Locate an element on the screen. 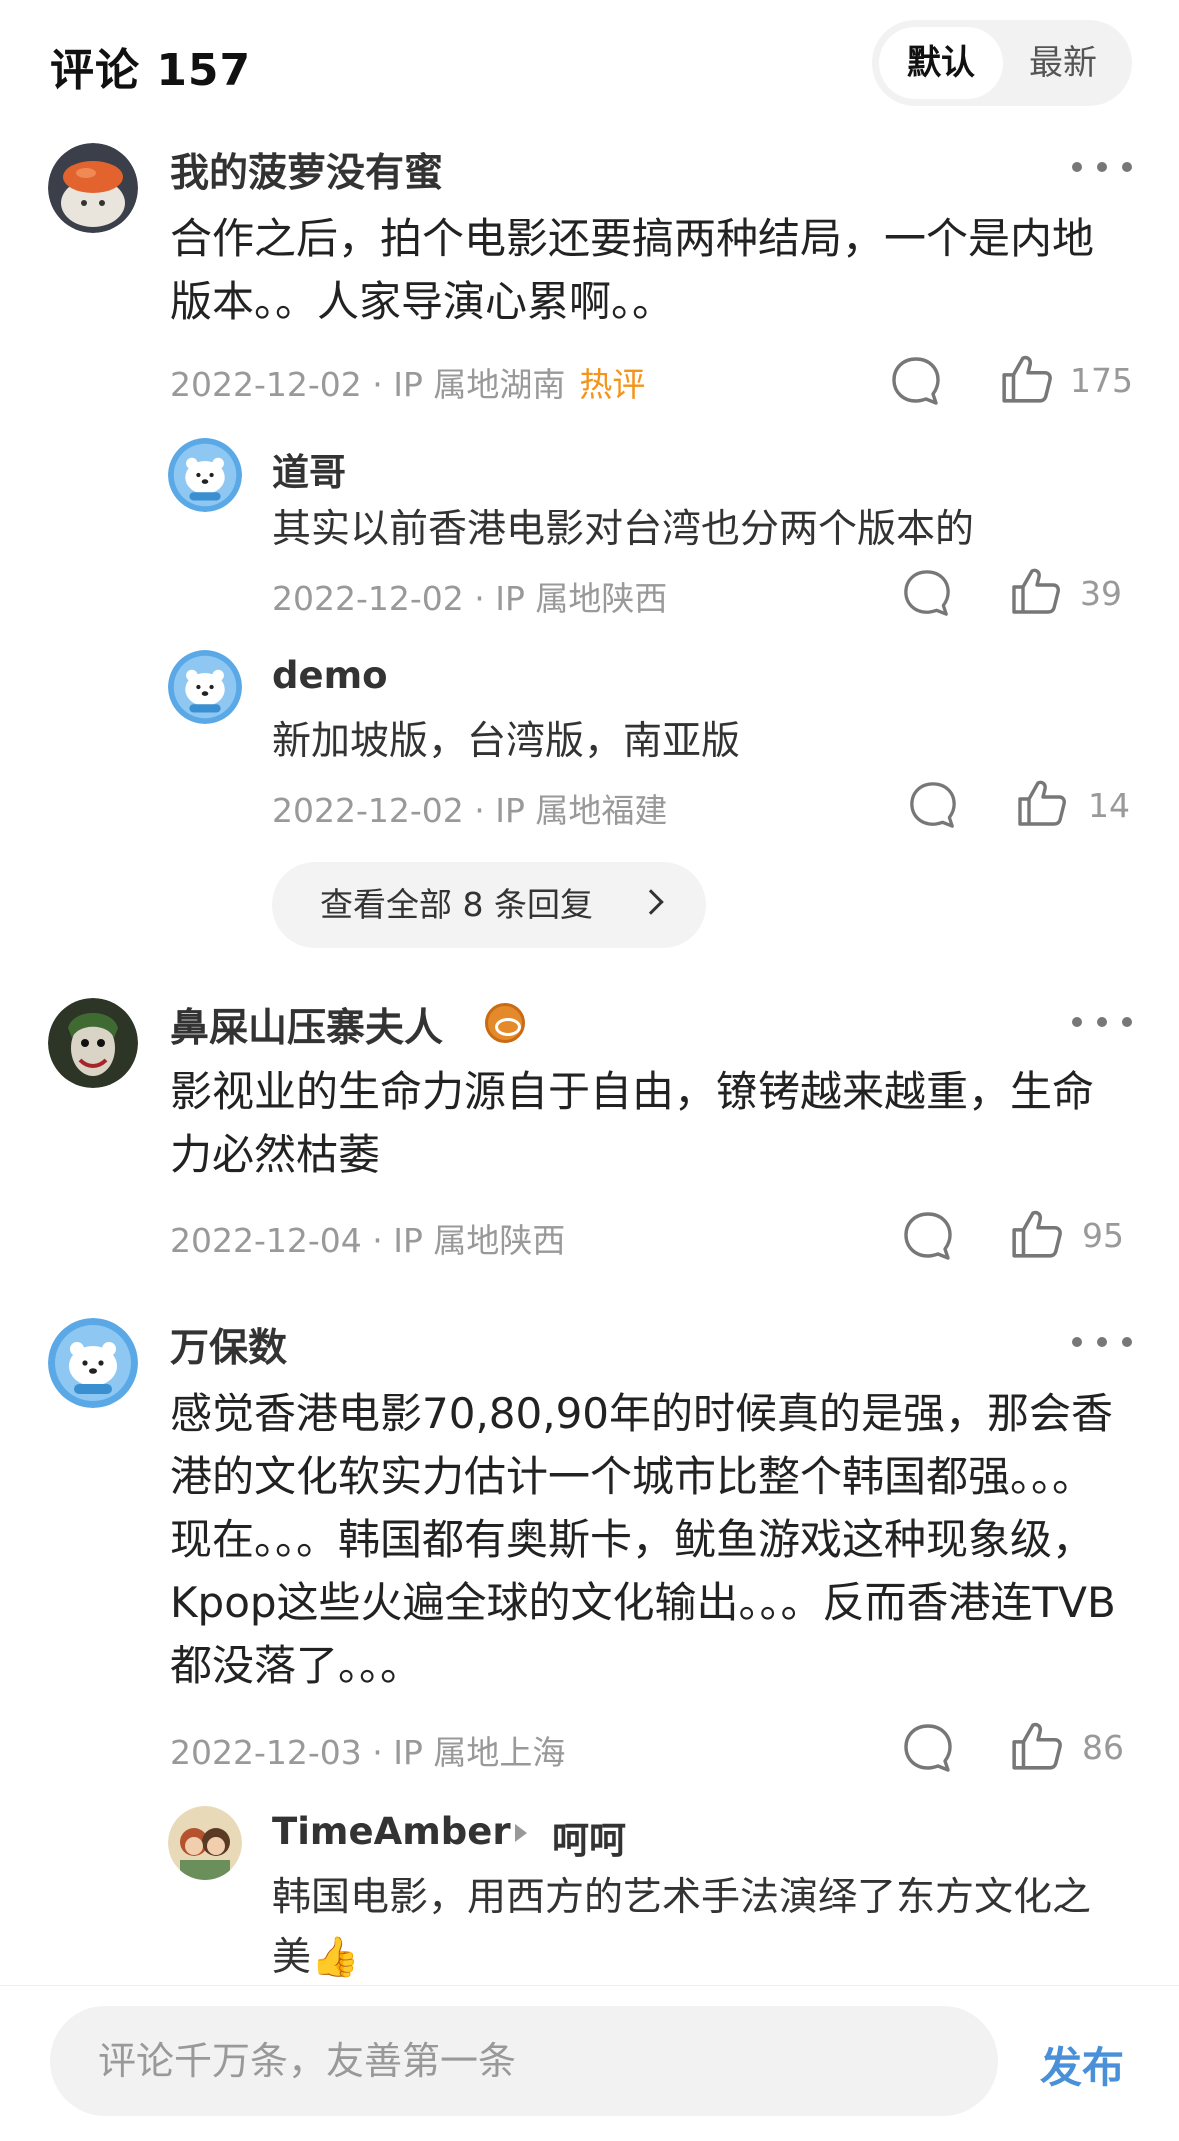  view-all-replies-button: 查看全部 8 条回复 is located at coordinates (489, 905).